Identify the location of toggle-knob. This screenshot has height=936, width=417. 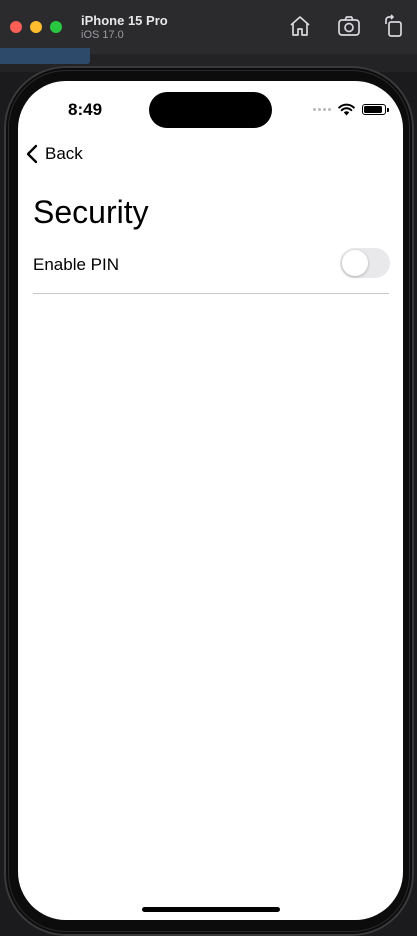
(355, 263).